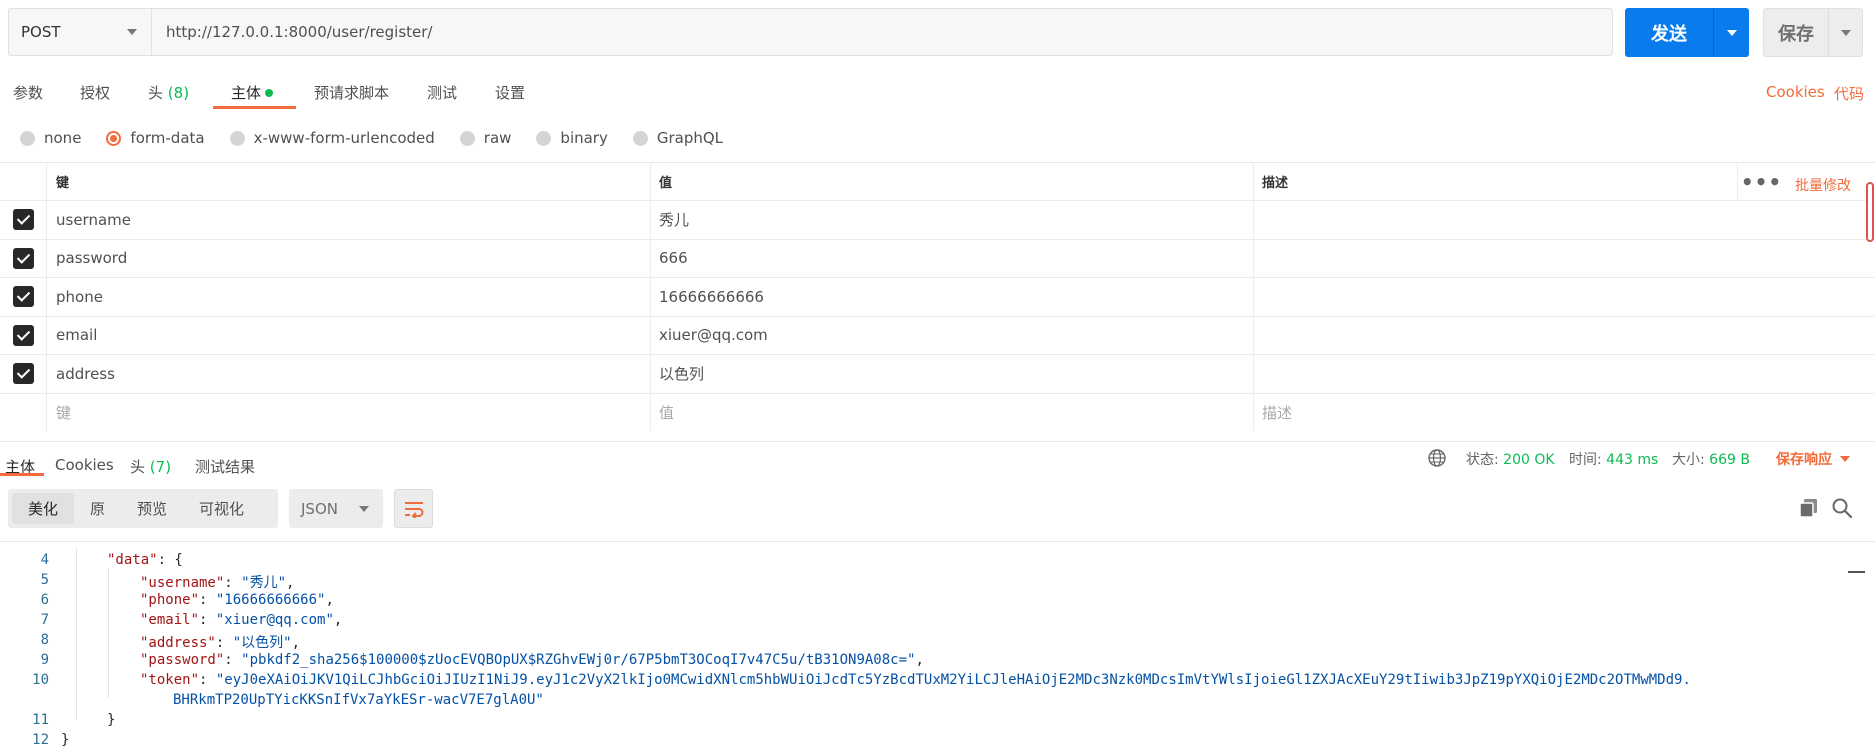 This screenshot has height=752, width=1875. What do you see at coordinates (584, 138) in the screenshot?
I see `radio-label: binary` at bounding box center [584, 138].